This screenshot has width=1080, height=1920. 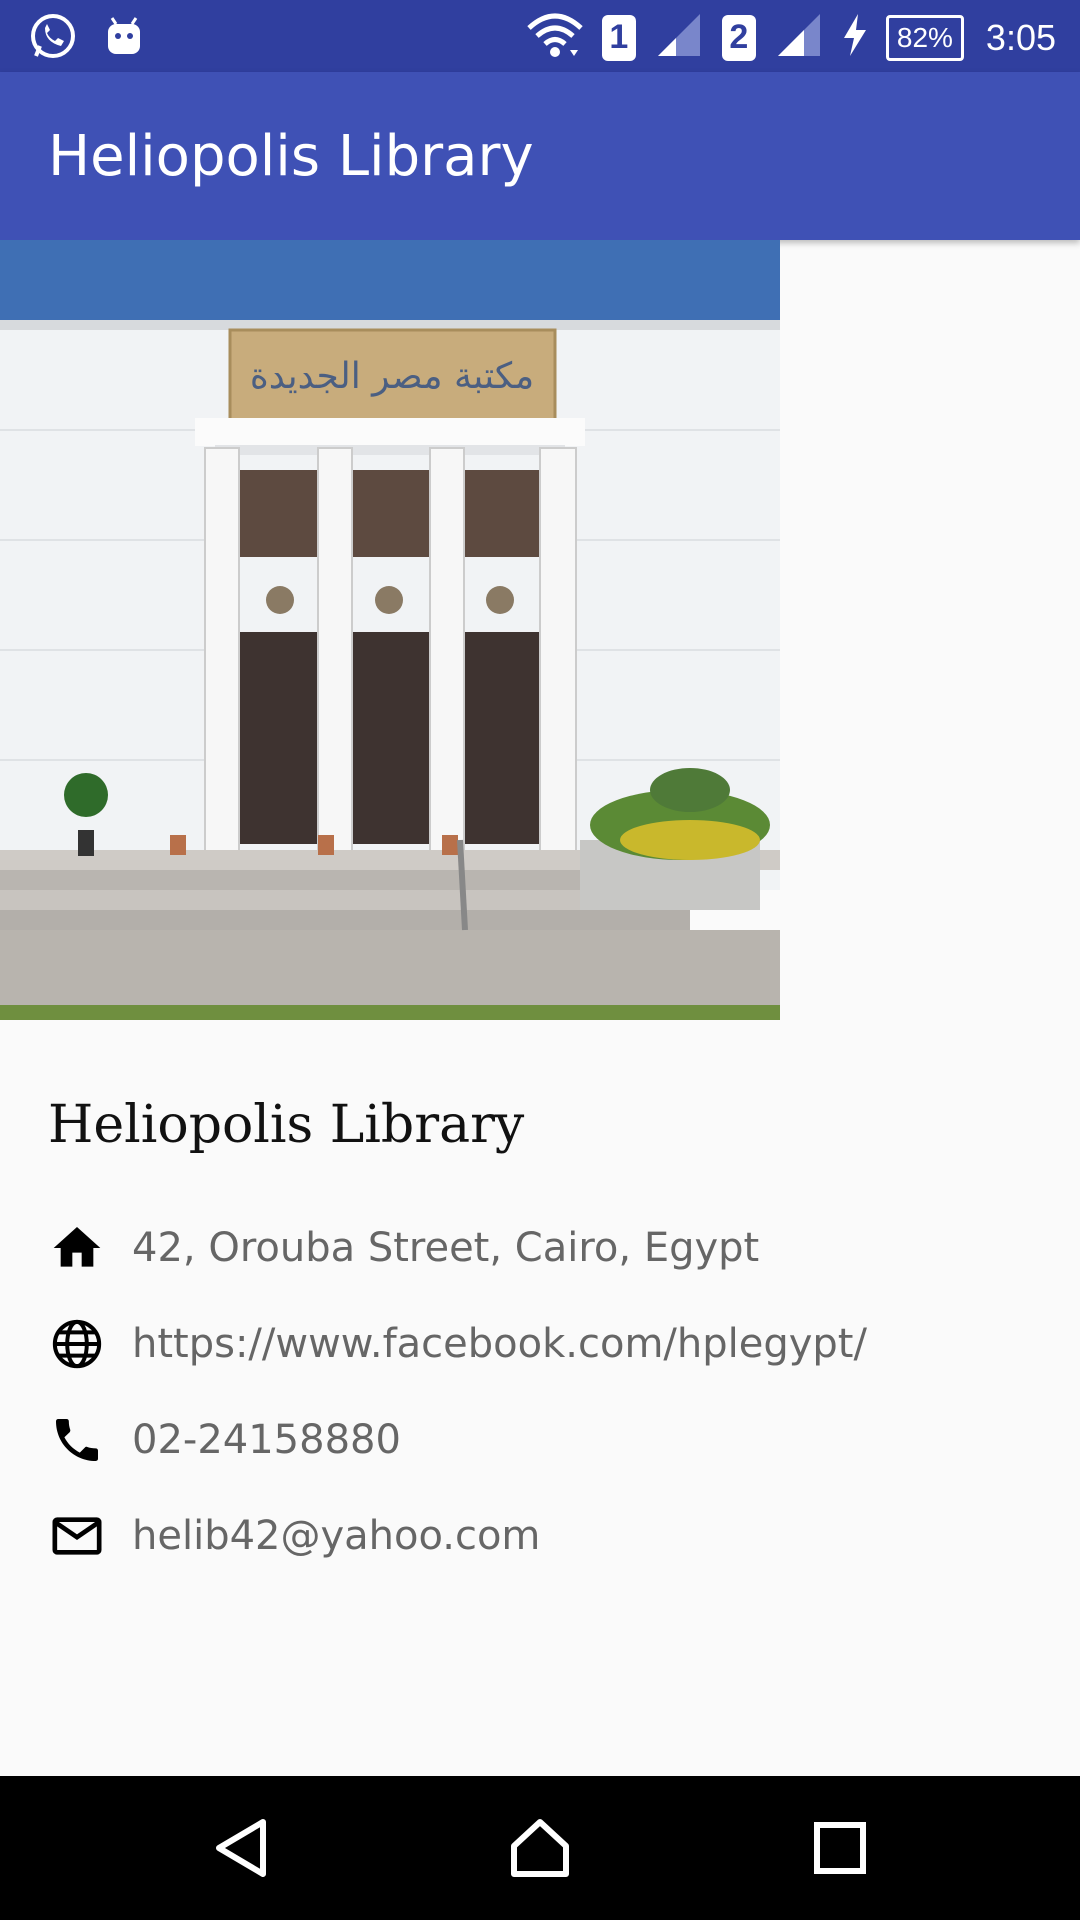 What do you see at coordinates (336, 1536) in the screenshot?
I see `email-address: helib42@yahoo.com` at bounding box center [336, 1536].